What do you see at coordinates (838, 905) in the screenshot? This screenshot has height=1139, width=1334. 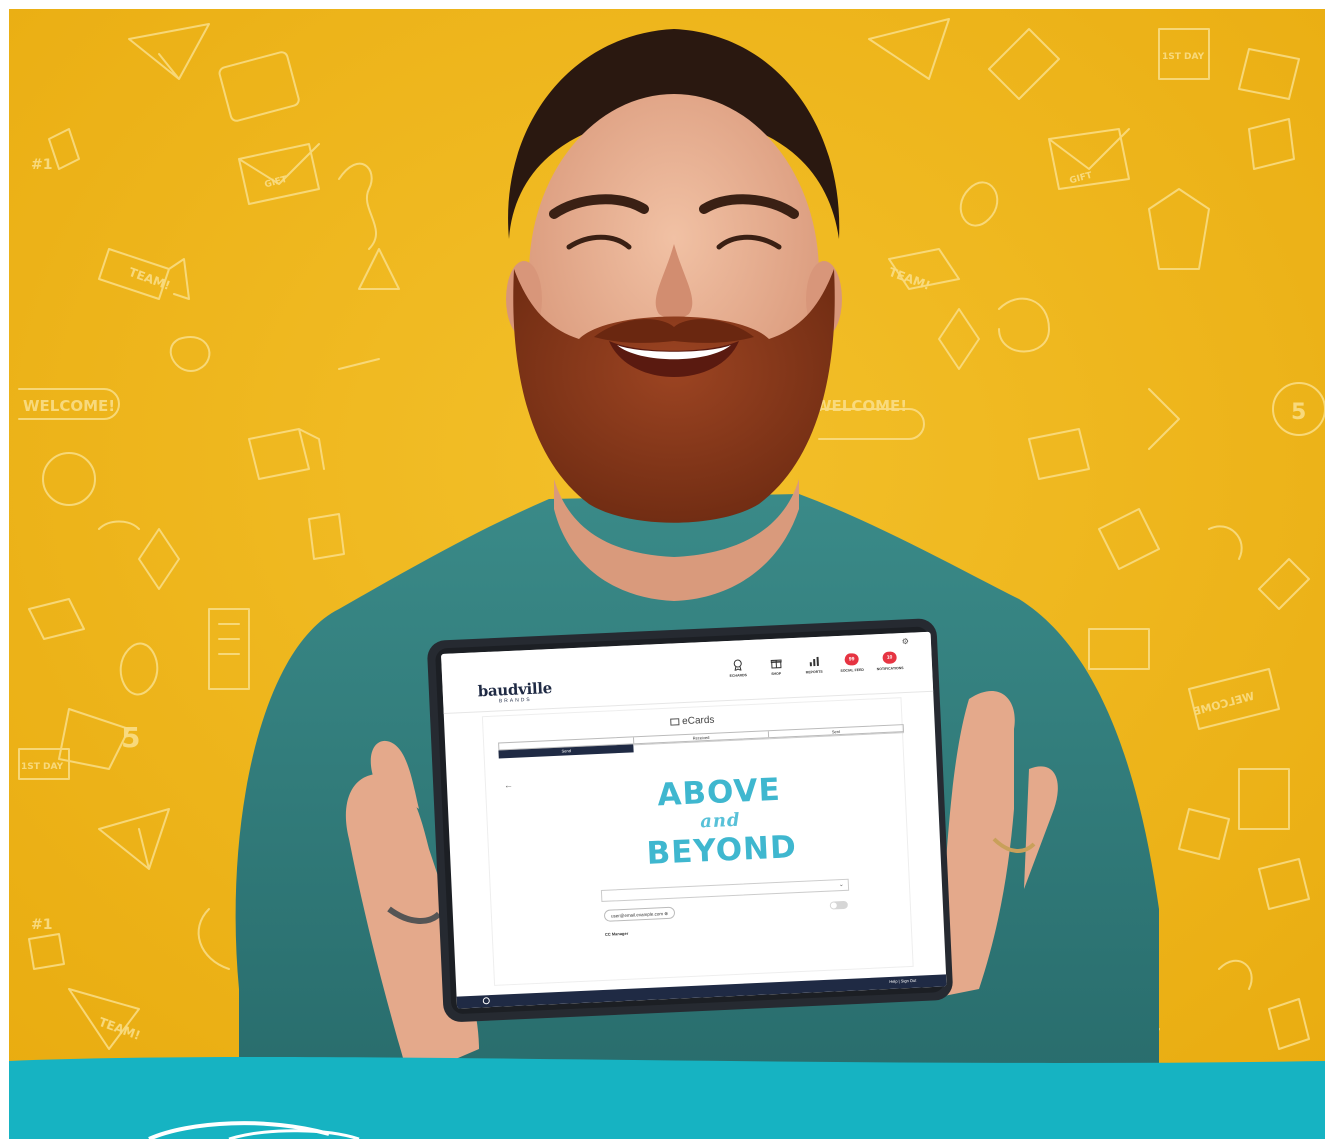 I see `cc-toggle` at bounding box center [838, 905].